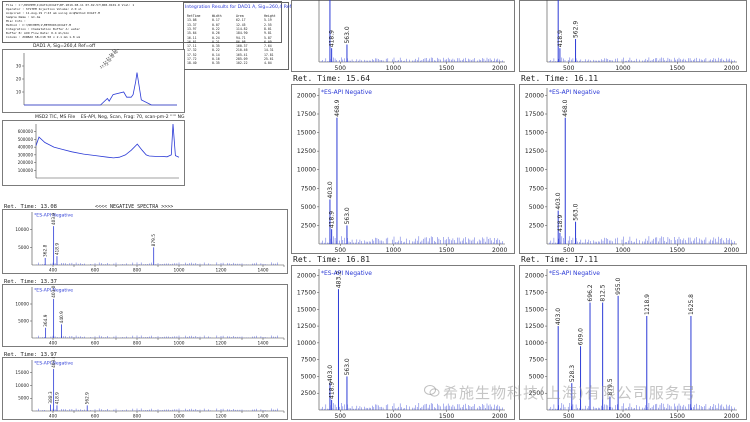 Image resolution: width=750 pixels, height=422 pixels. I want to click on peak-label: 364.9, so click(46, 320).